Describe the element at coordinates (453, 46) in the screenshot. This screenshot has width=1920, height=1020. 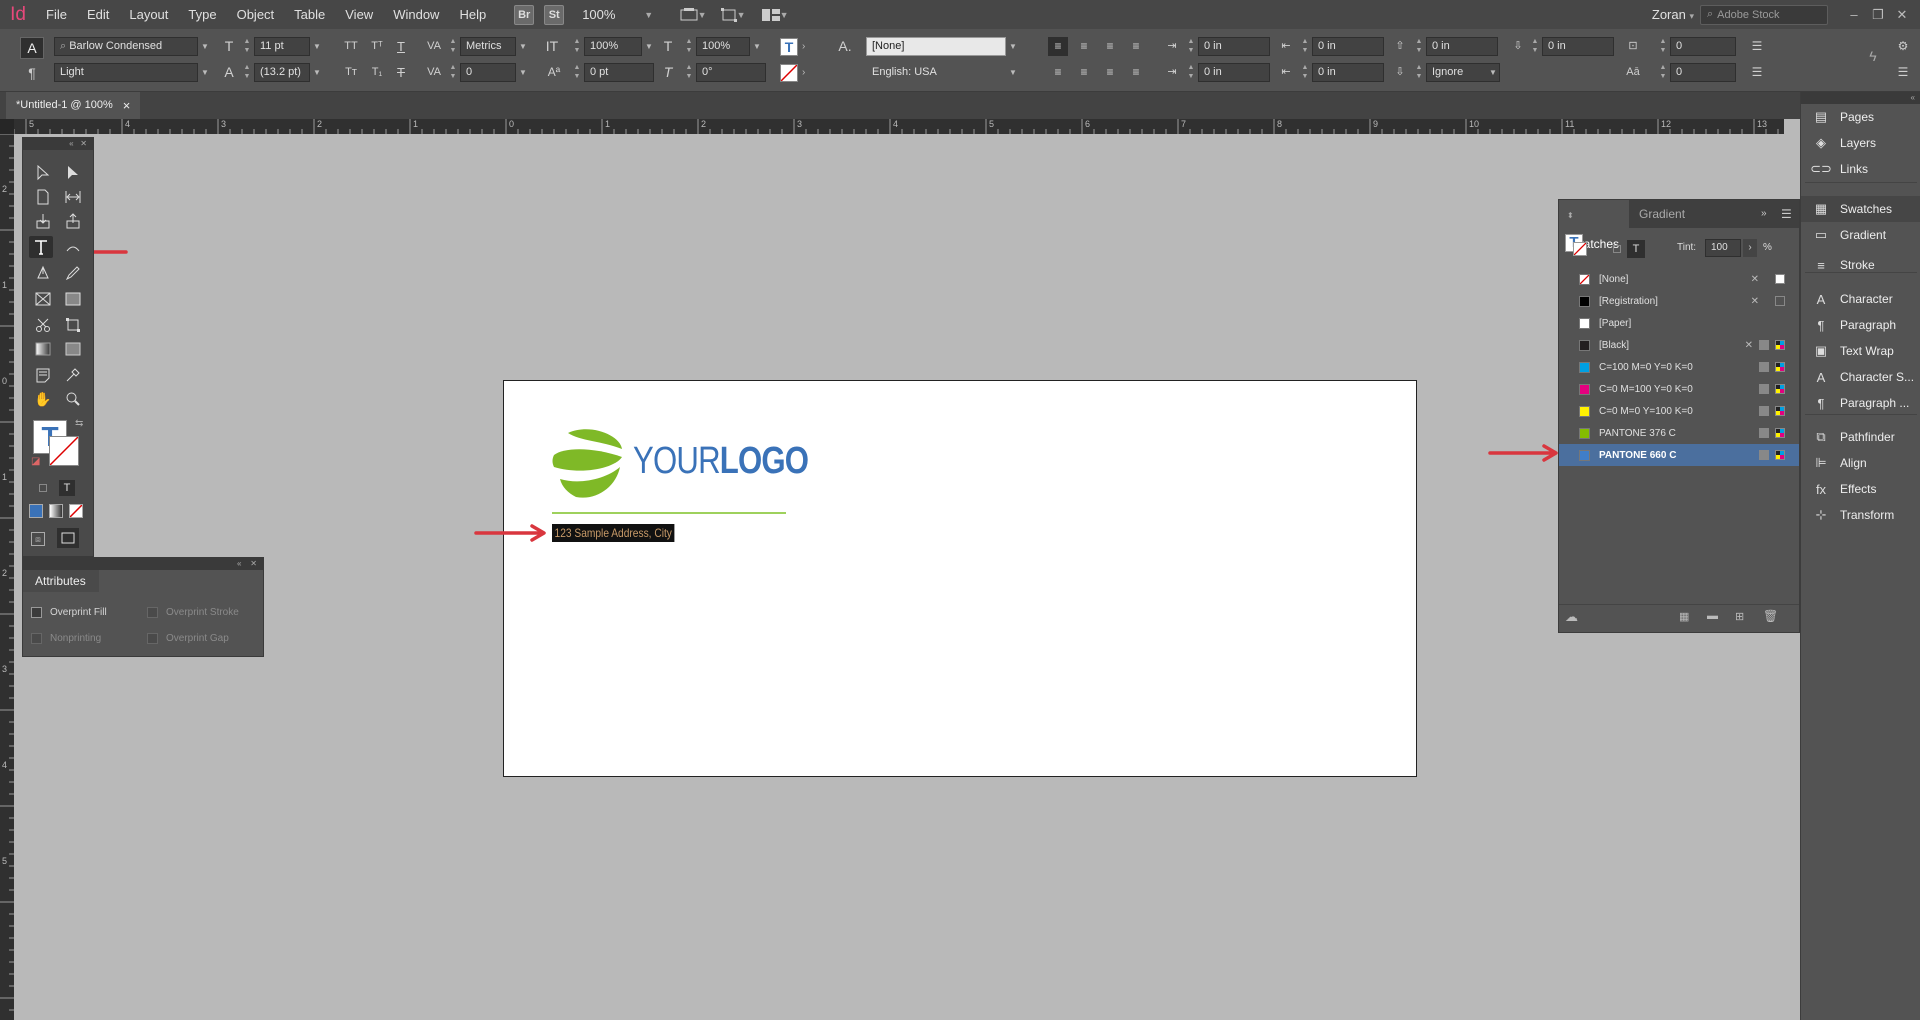
I see `kerning-stepper: ▲ ▼` at that location.